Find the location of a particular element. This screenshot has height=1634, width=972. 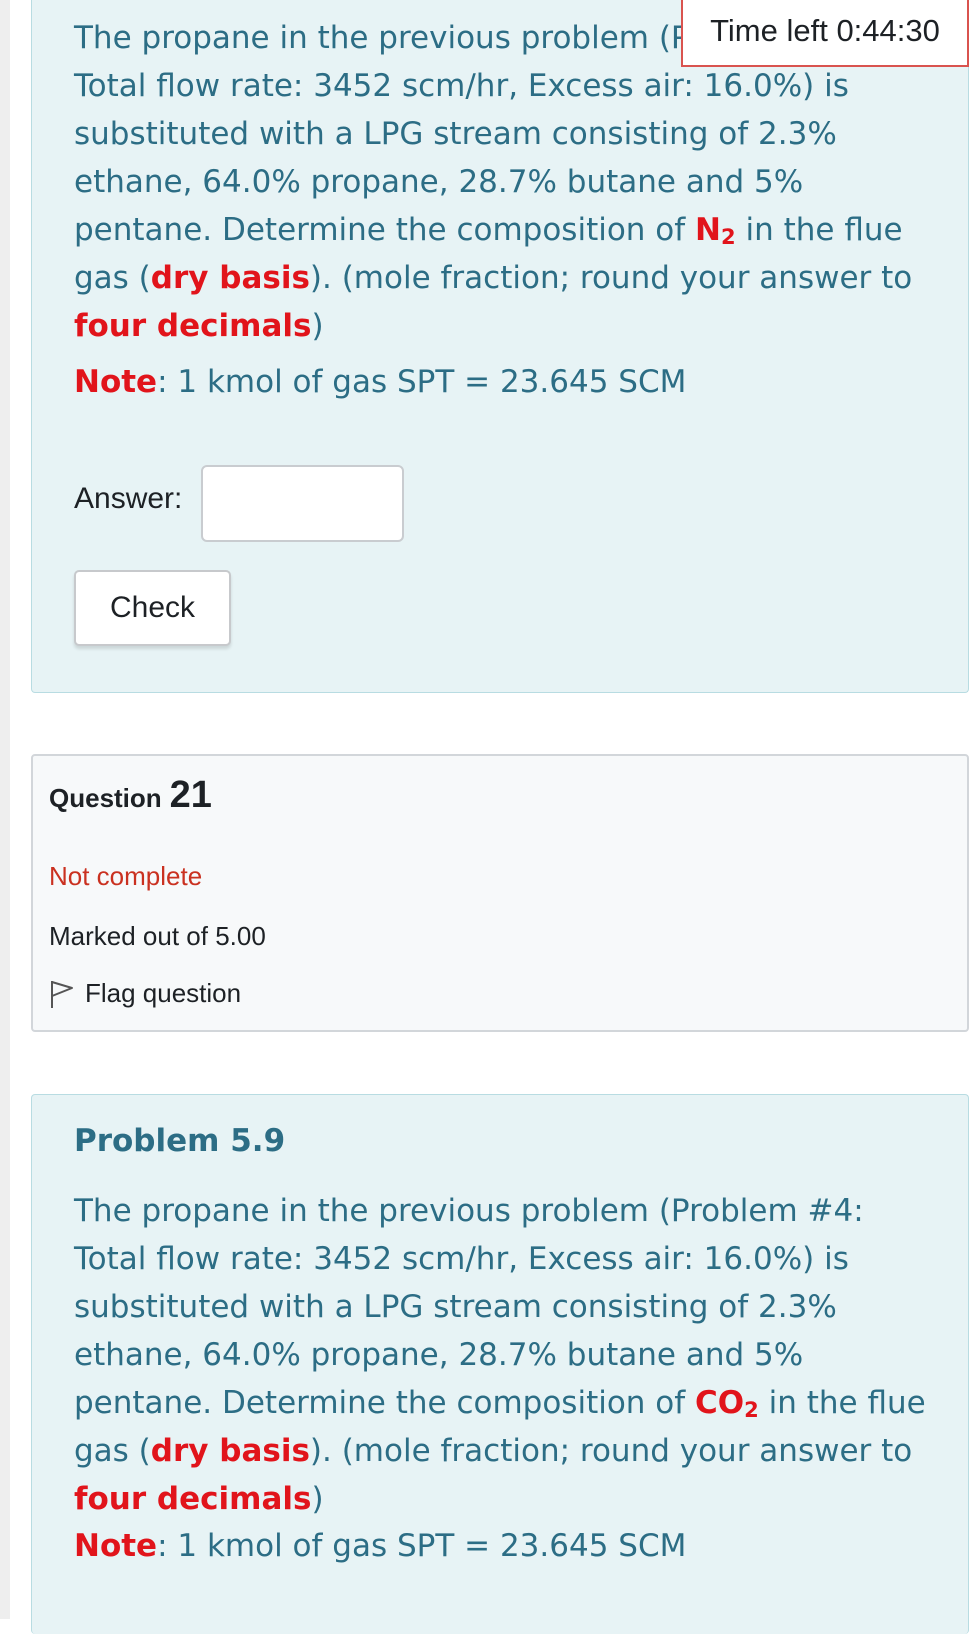

problem-title: Problem 5.9 is located at coordinates (180, 1141).